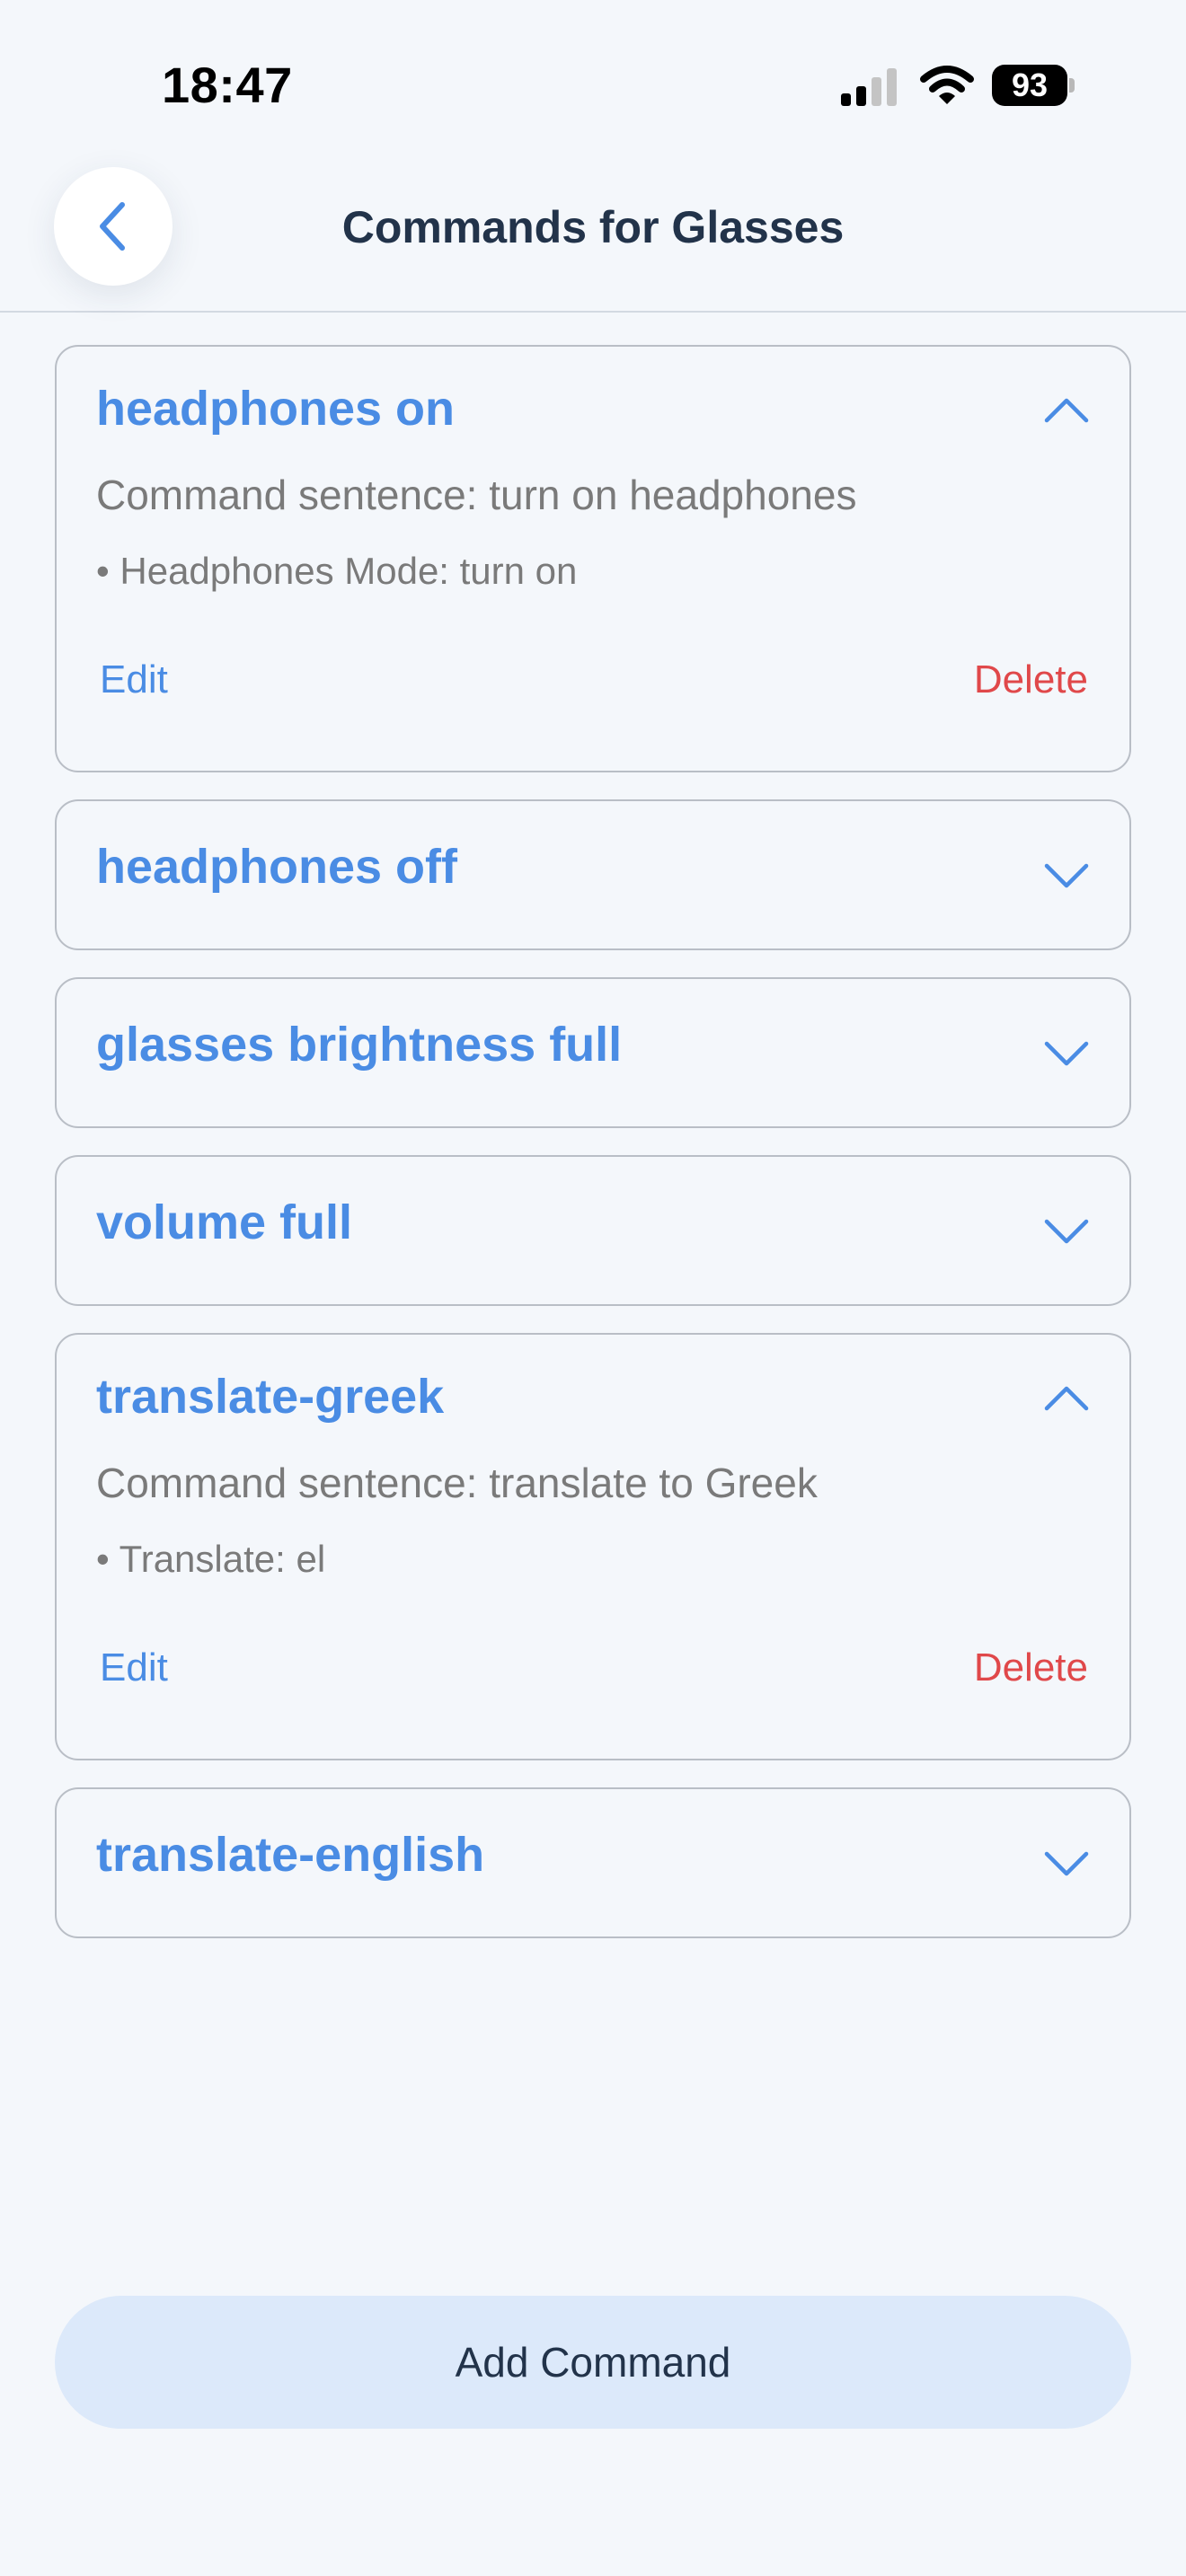 The image size is (1186, 2576). Describe the element at coordinates (337, 571) in the screenshot. I see `command-action: • Headphones Mode: turn on` at that location.